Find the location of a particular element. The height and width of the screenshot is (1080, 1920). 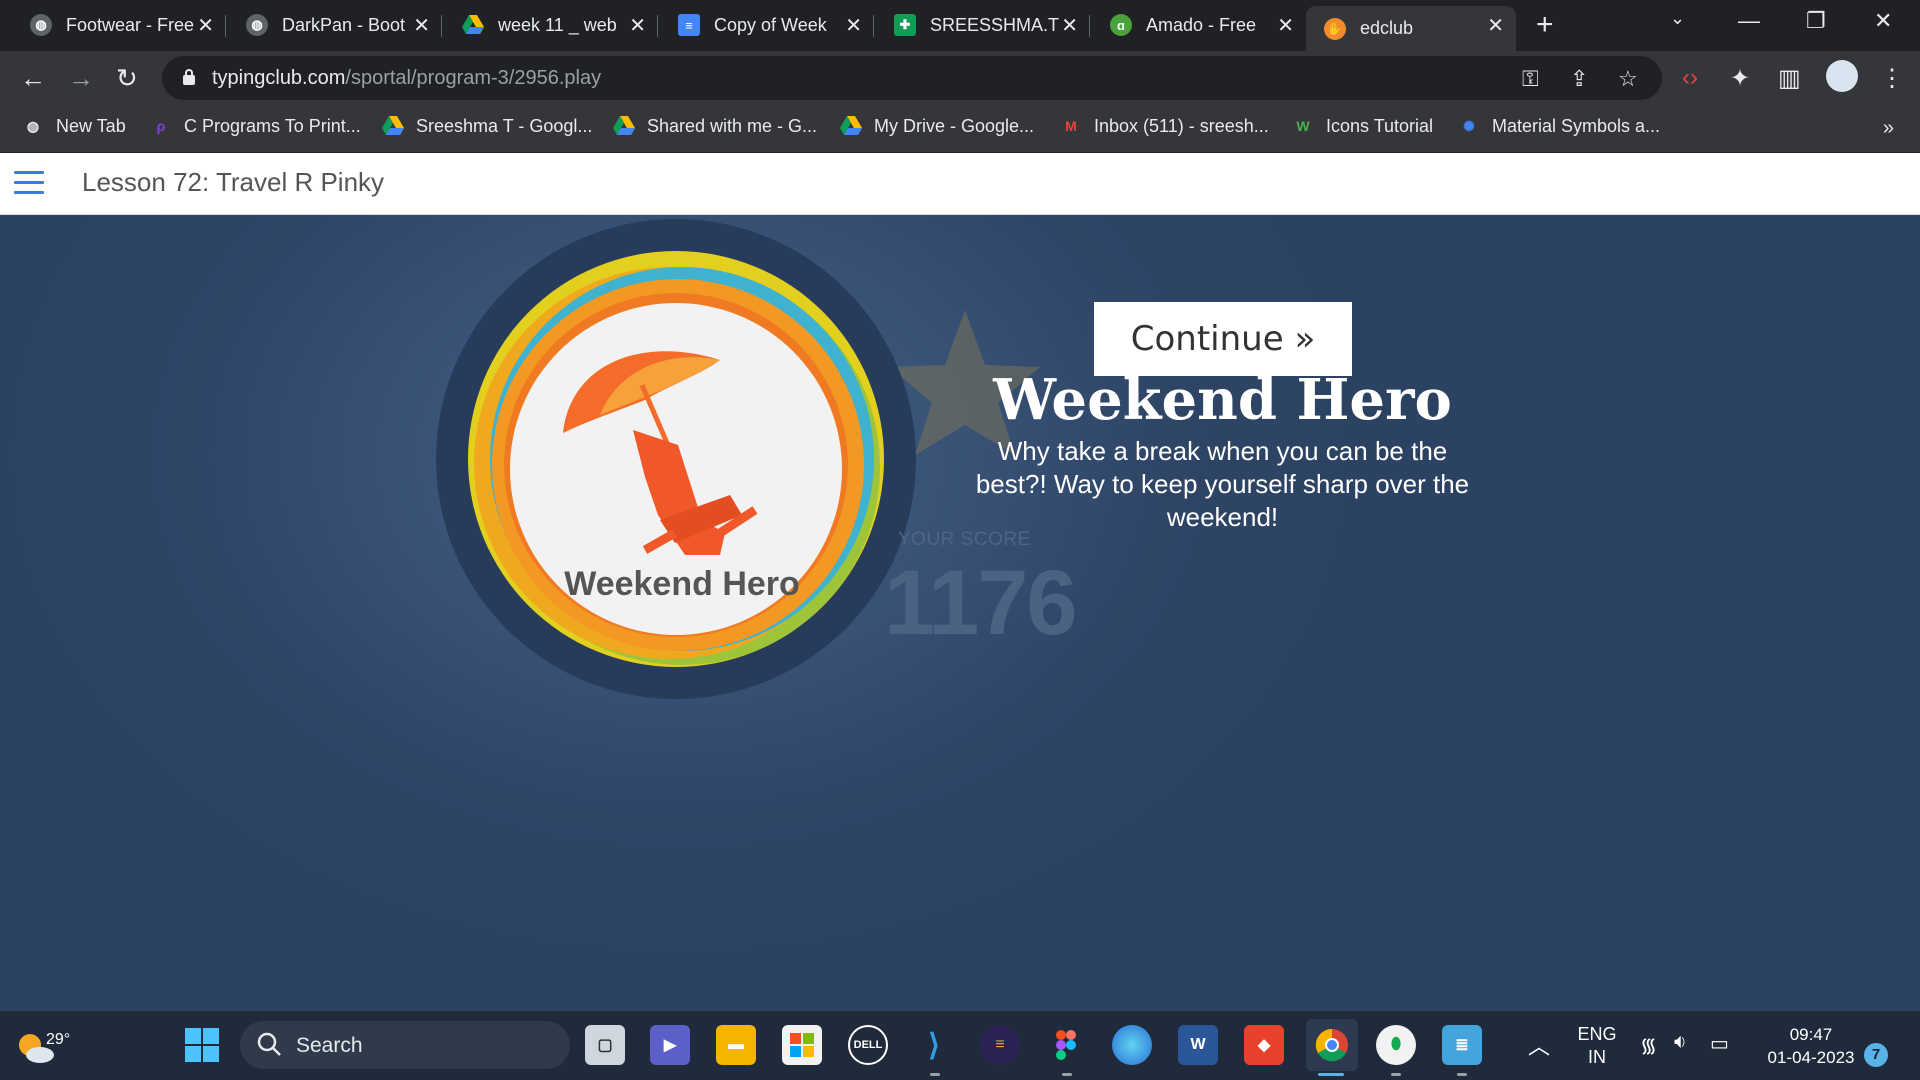

browser-tab: ◍ DarkPan - Boot ✕ is located at coordinates (335, 25).